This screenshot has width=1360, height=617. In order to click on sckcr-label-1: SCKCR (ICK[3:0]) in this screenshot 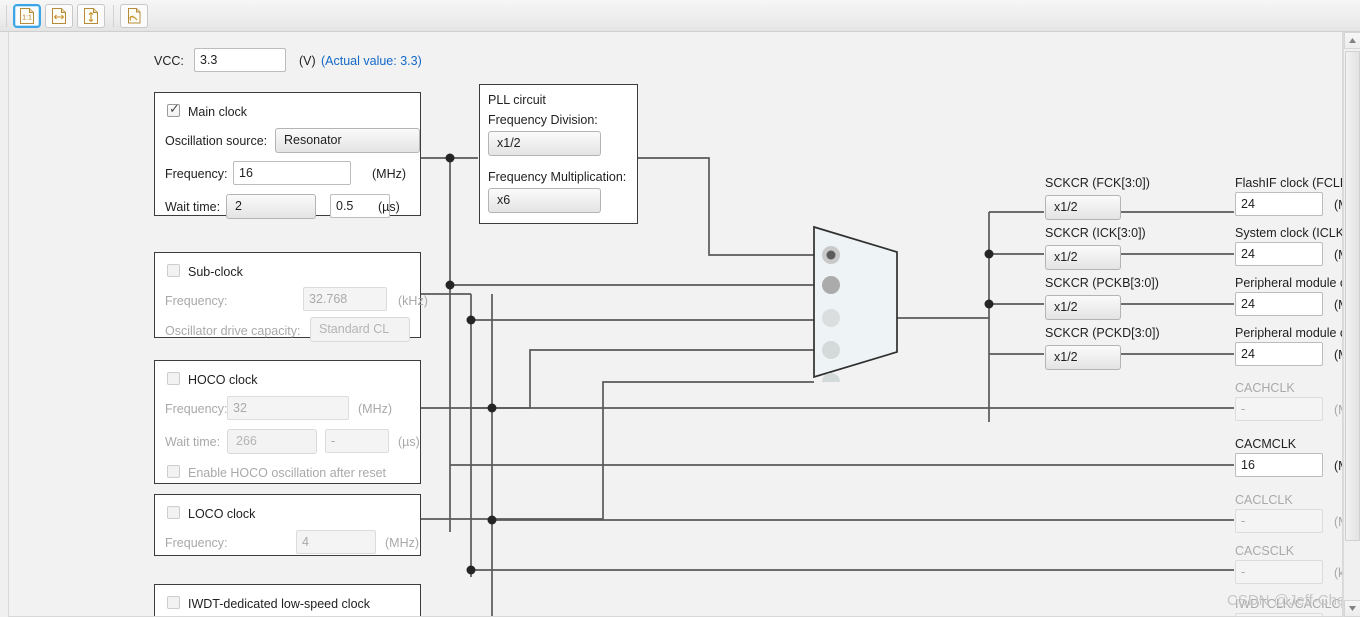, I will do `click(1095, 233)`.